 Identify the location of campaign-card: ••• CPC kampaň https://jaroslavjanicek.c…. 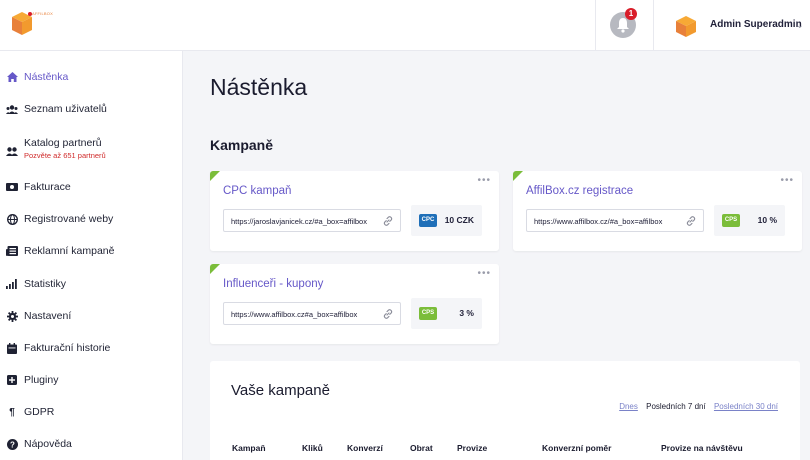
(354, 211).